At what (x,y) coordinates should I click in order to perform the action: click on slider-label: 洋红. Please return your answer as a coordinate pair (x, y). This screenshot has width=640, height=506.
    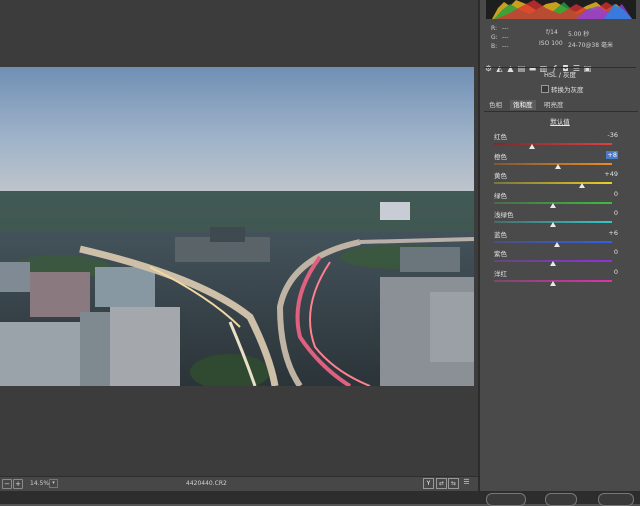
    Looking at the image, I should click on (500, 273).